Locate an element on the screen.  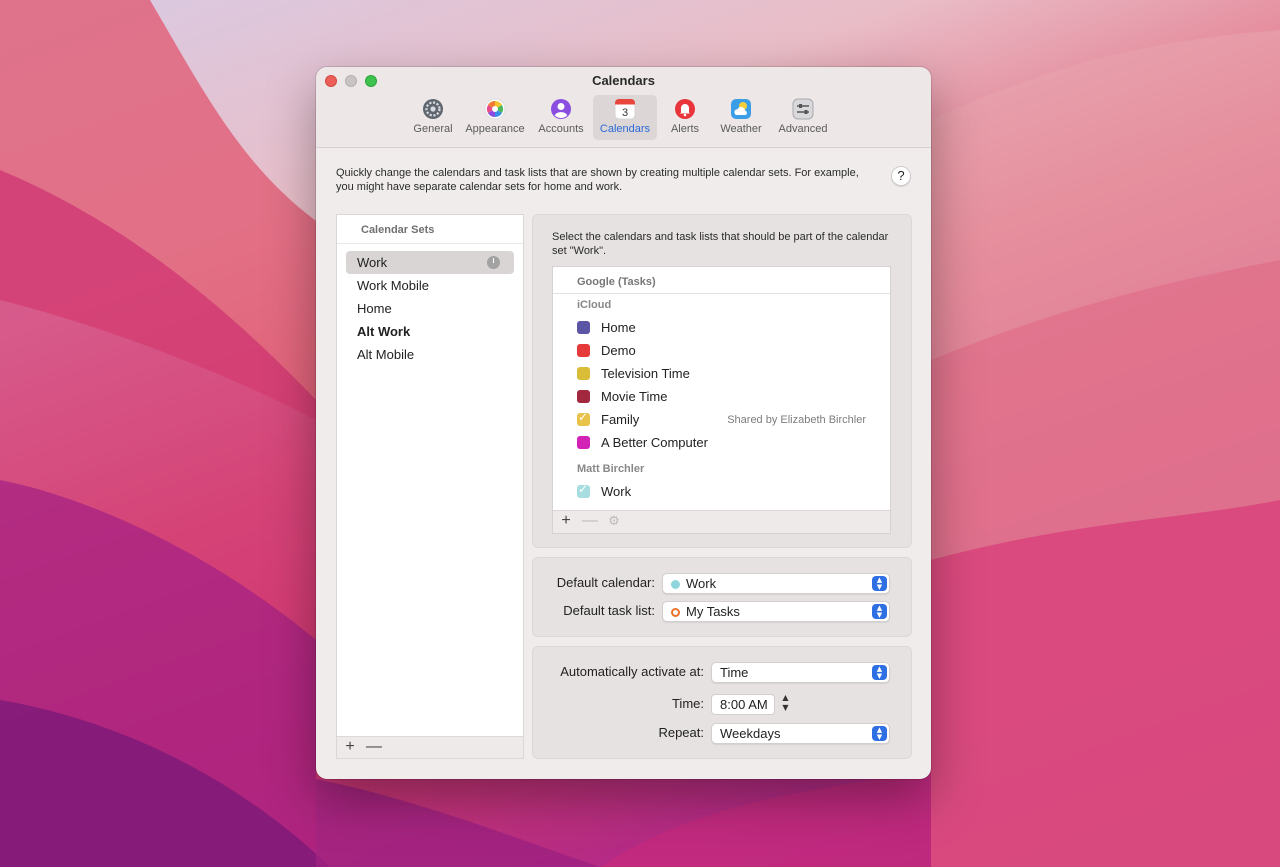
time-field: 8:00 AM is located at coordinates (743, 704).